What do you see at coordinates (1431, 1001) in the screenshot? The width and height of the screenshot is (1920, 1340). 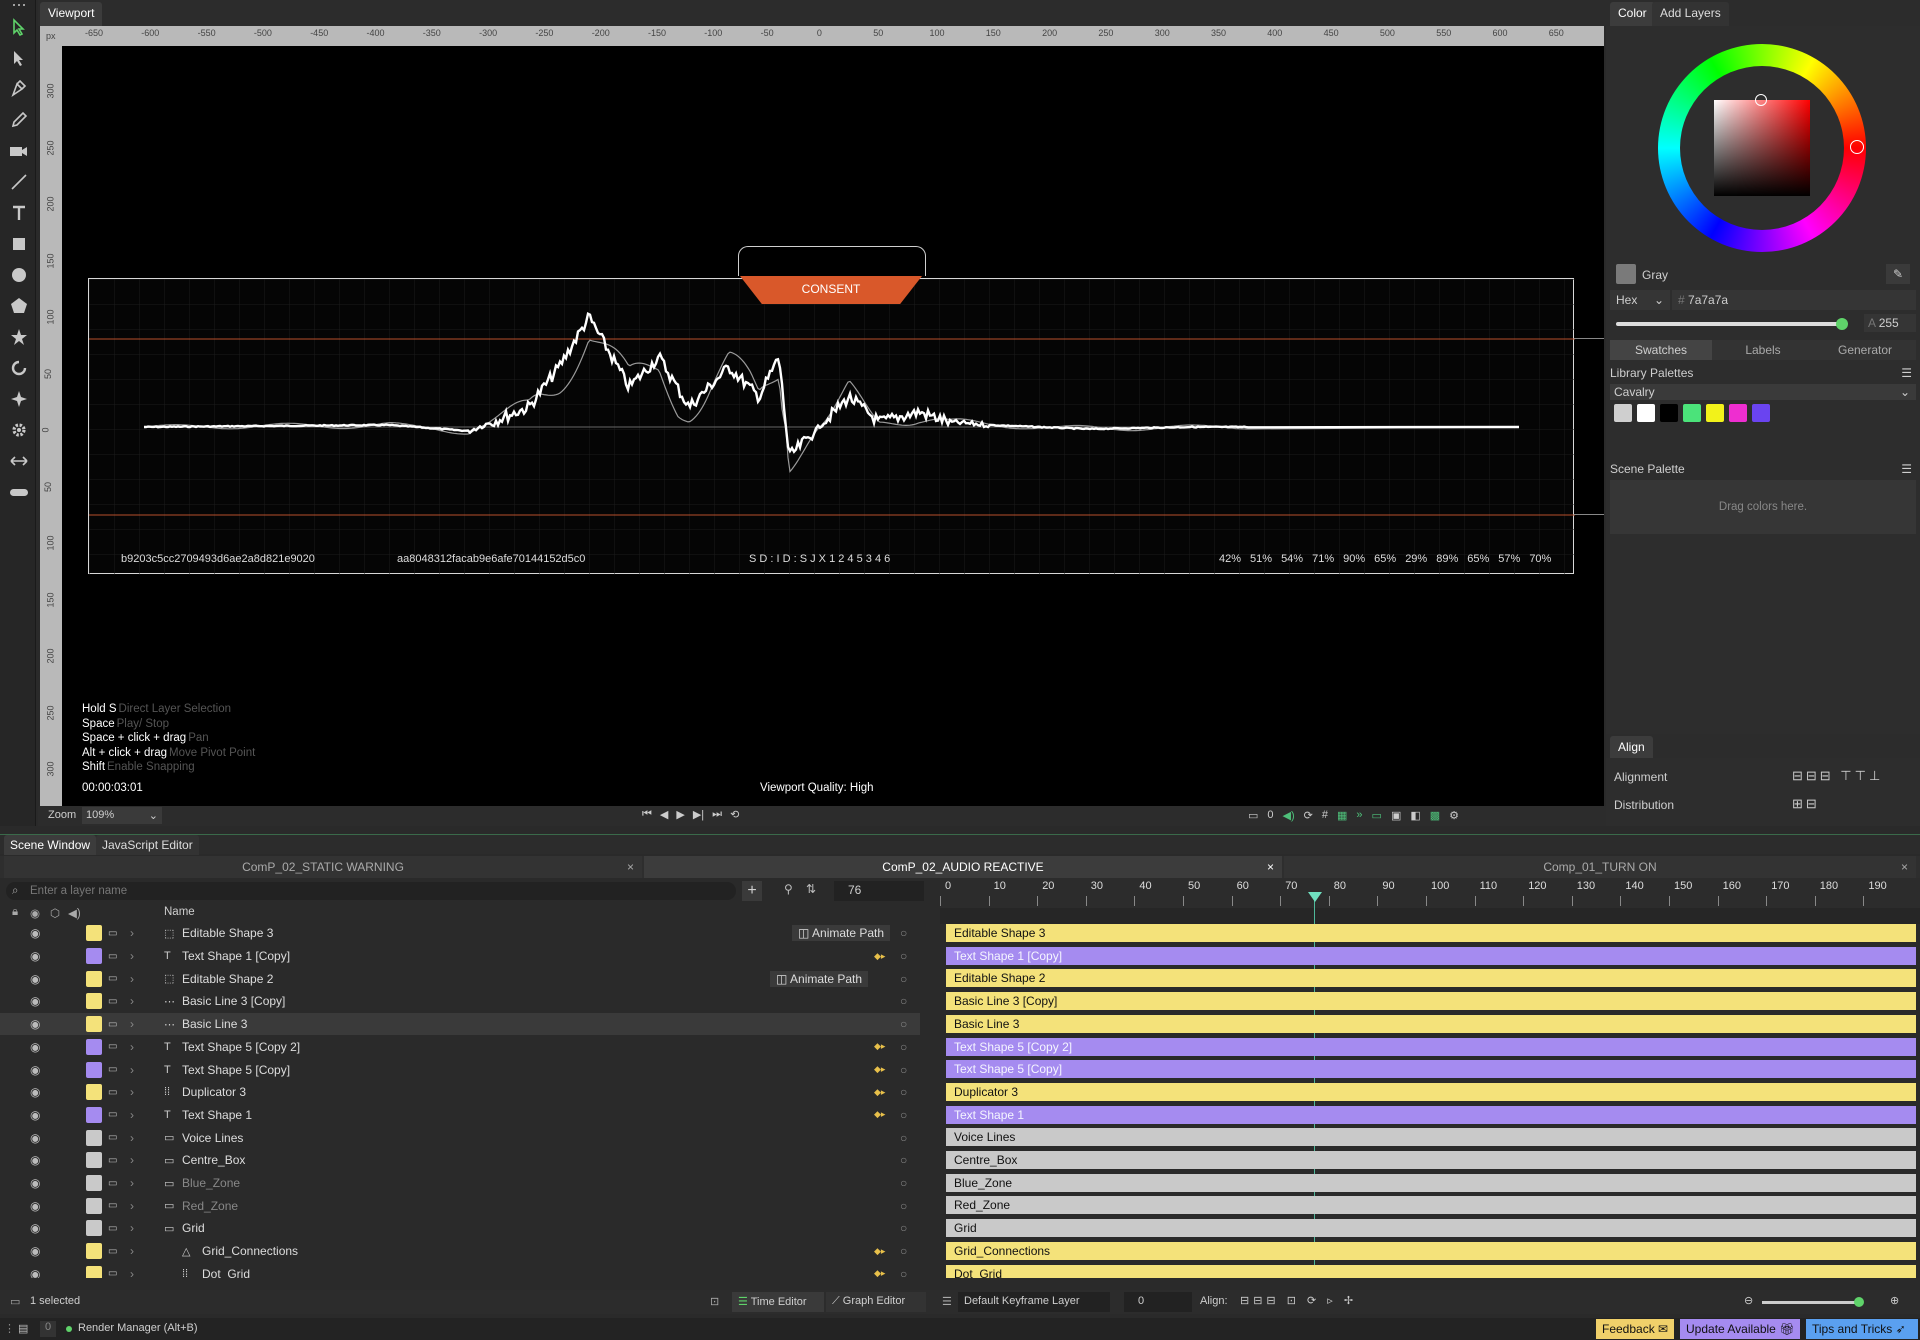 I see `layer-timeline-bar: Basic Line 3 [Copy]` at bounding box center [1431, 1001].